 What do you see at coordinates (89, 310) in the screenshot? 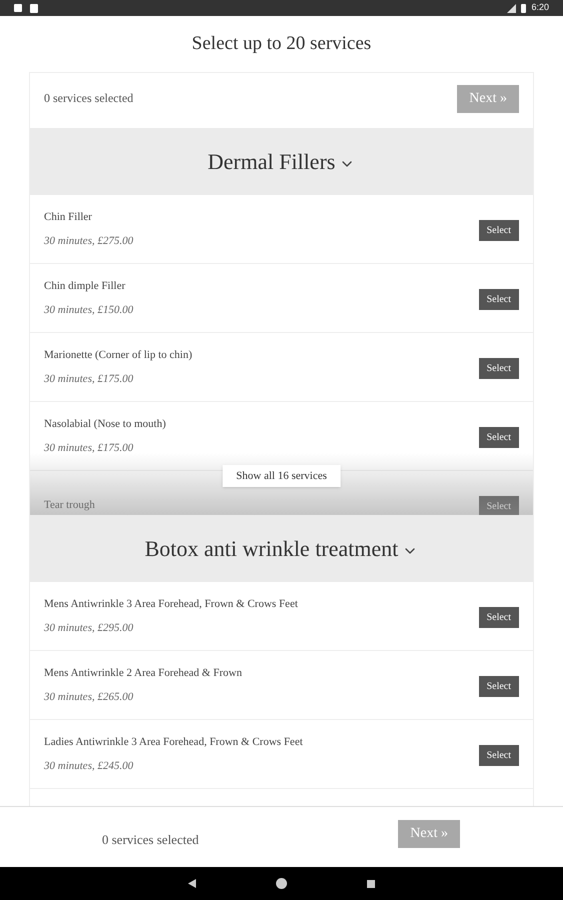
I see `service-details: 30 minutes, £150.00` at bounding box center [89, 310].